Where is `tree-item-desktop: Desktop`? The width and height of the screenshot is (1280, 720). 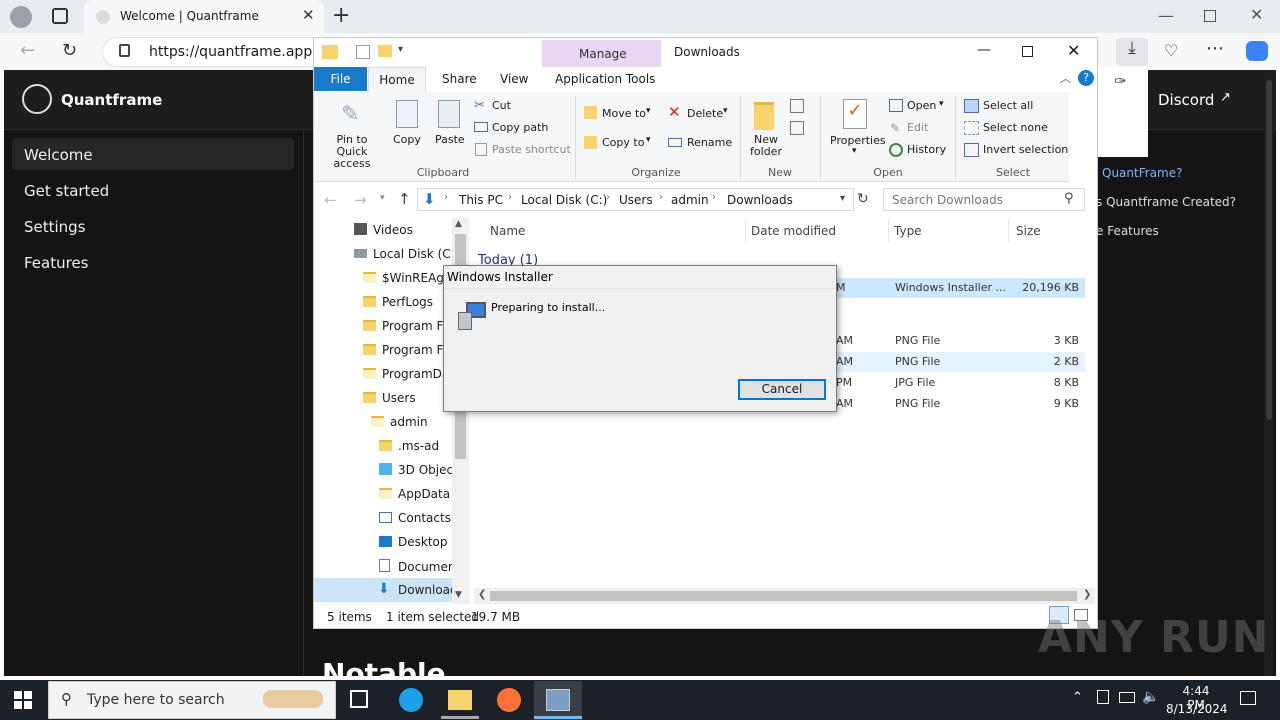 tree-item-desktop: Desktop is located at coordinates (413, 542).